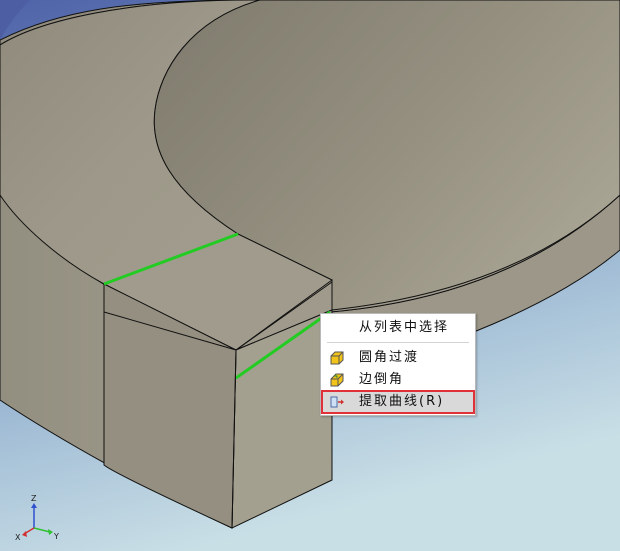  What do you see at coordinates (42, 530) in the screenshot?
I see `y-axis-line` at bounding box center [42, 530].